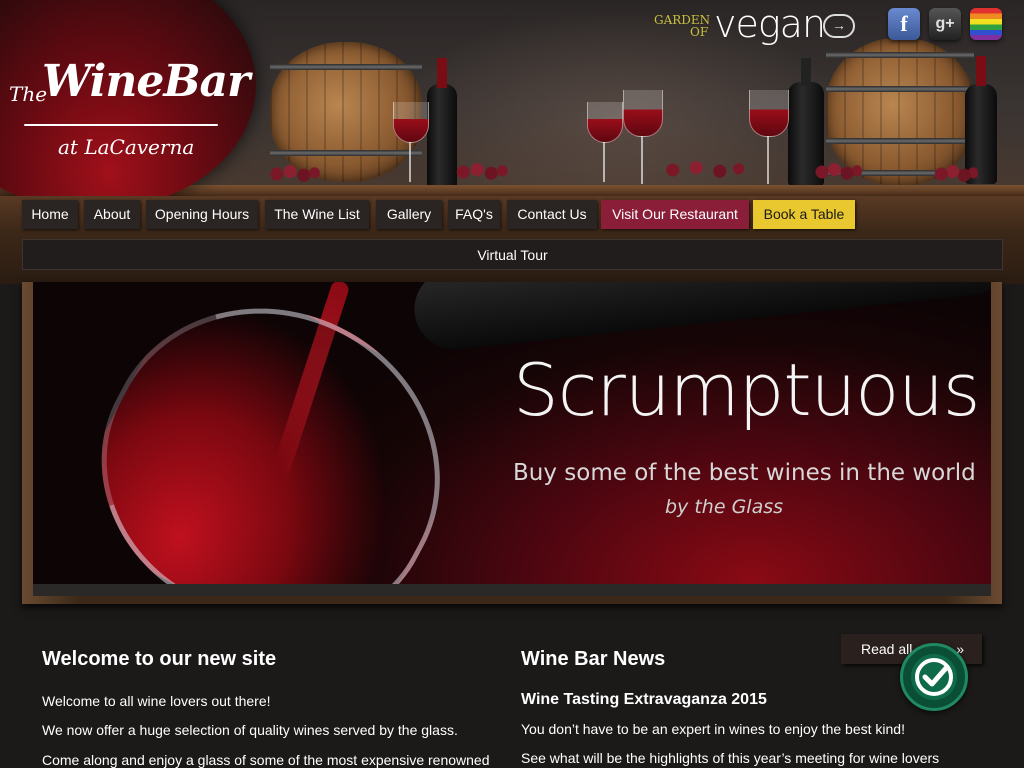  I want to click on nav-wine-list: The Wine List, so click(317, 214).